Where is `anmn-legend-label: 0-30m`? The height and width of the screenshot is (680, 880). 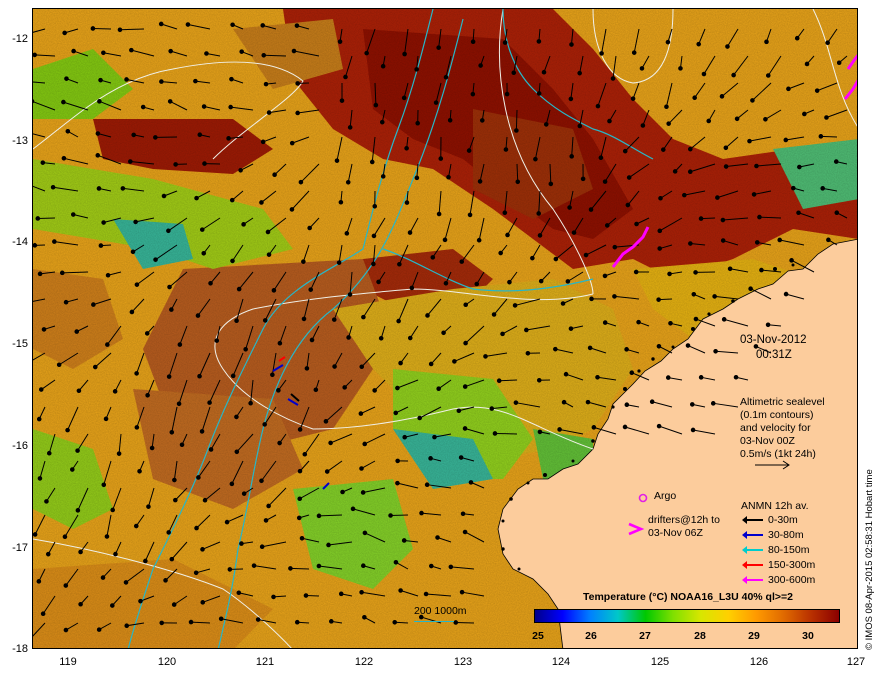 anmn-legend-label: 0-30m is located at coordinates (783, 520).